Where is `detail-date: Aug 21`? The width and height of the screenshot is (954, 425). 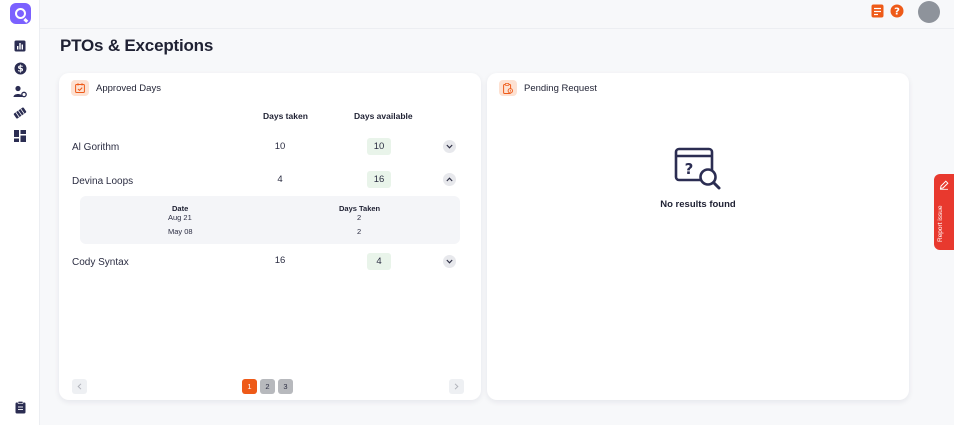
detail-date: Aug 21 is located at coordinates (180, 217).